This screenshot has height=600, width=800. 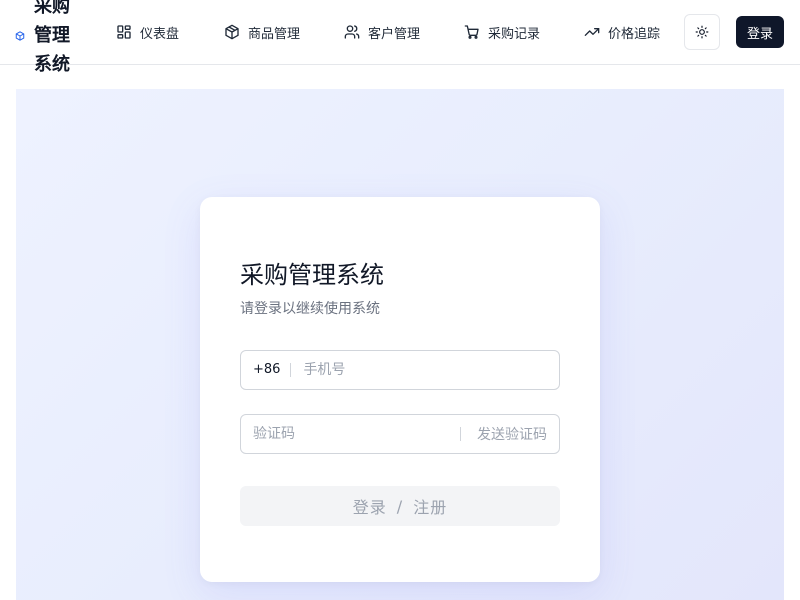 What do you see at coordinates (310, 309) in the screenshot?
I see `login-subtitle: 请登录以继续使用系统` at bounding box center [310, 309].